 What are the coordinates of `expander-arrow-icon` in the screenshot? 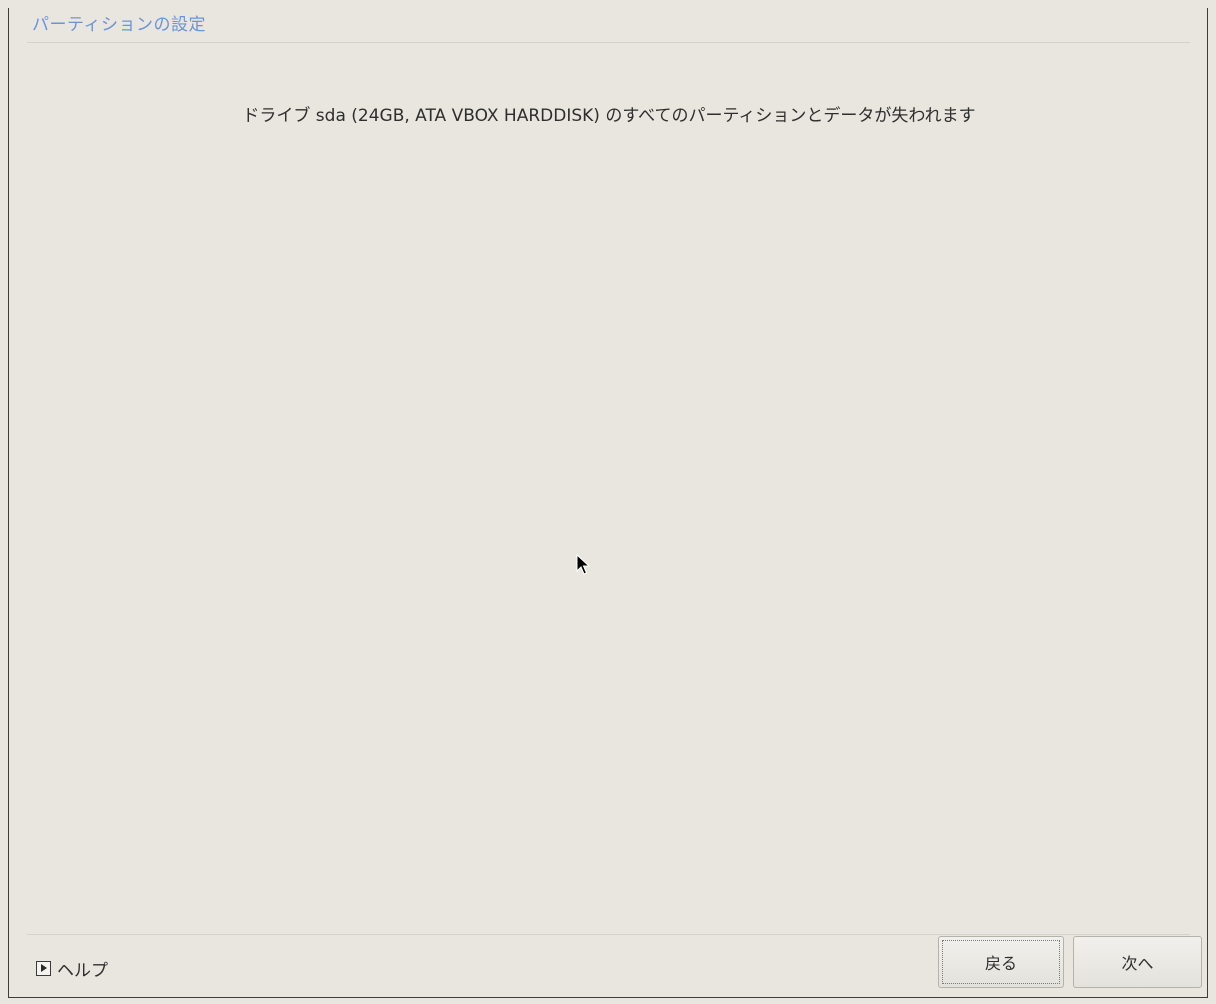 It's located at (43, 968).